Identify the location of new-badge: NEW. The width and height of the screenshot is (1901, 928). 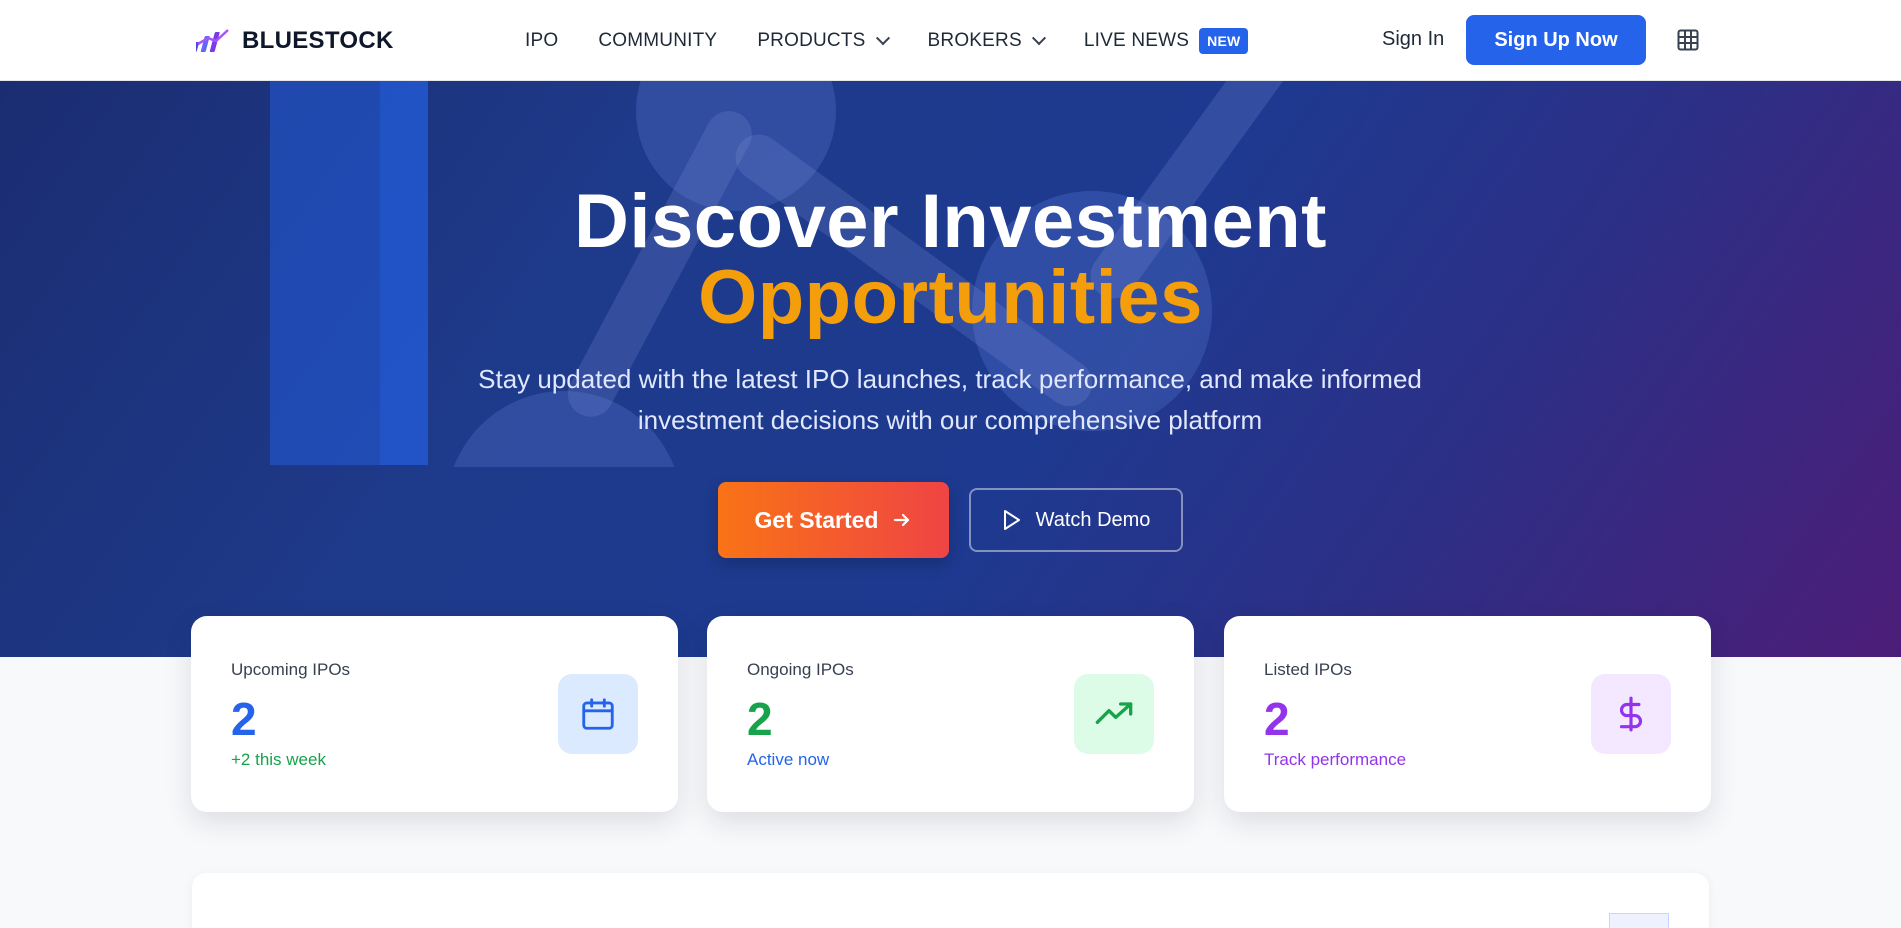
(1224, 41).